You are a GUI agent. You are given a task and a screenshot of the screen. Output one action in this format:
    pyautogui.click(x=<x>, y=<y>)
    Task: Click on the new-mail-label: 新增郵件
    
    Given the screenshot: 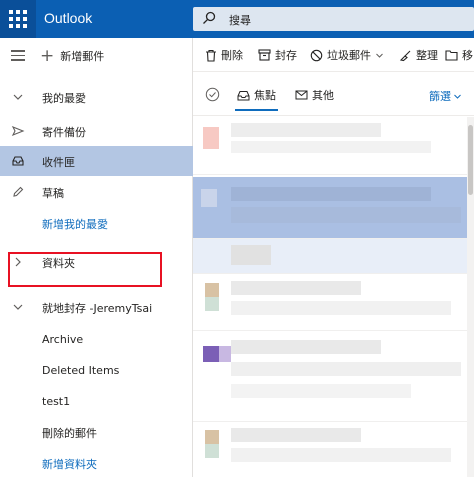 What is the action you would take?
    pyautogui.click(x=82, y=56)
    